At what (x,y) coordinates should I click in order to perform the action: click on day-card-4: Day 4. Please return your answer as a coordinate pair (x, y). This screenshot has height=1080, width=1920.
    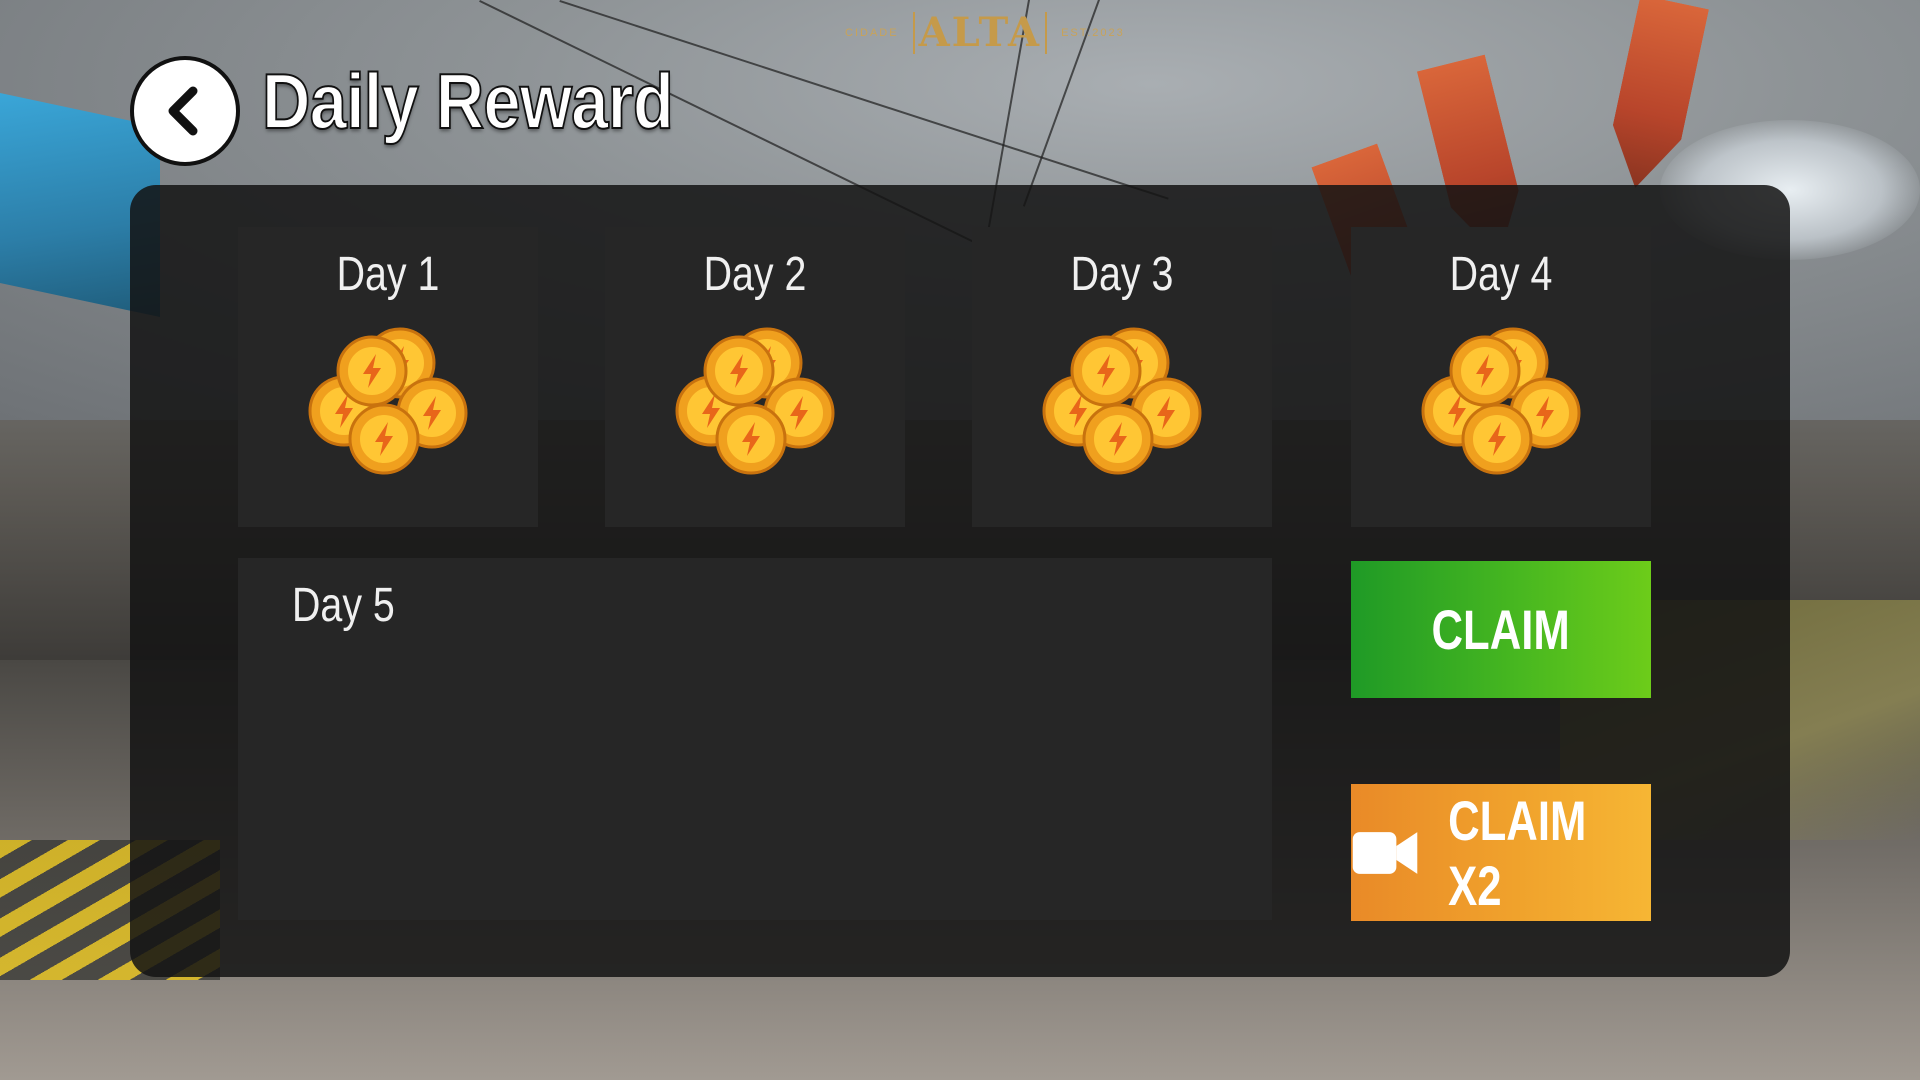
    Looking at the image, I should click on (1501, 377).